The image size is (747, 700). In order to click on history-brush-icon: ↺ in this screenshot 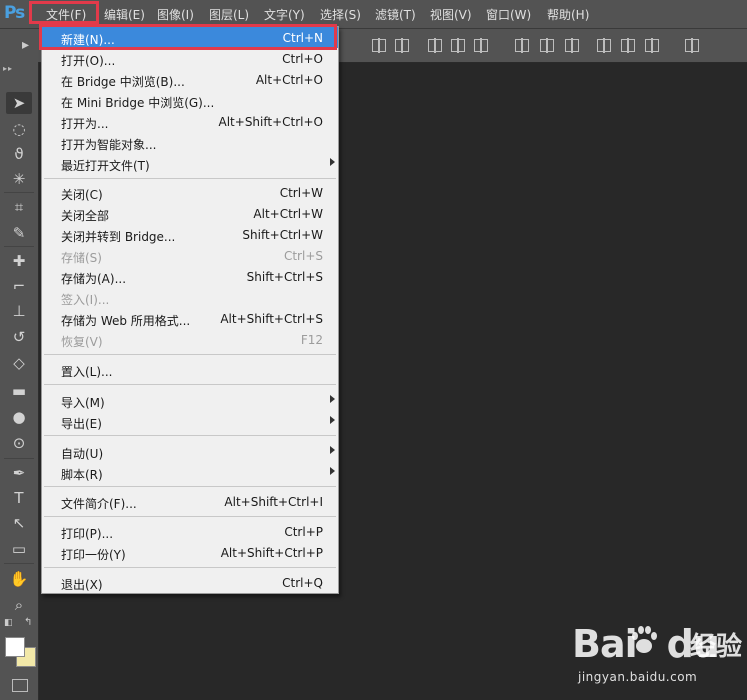, I will do `click(19, 337)`.